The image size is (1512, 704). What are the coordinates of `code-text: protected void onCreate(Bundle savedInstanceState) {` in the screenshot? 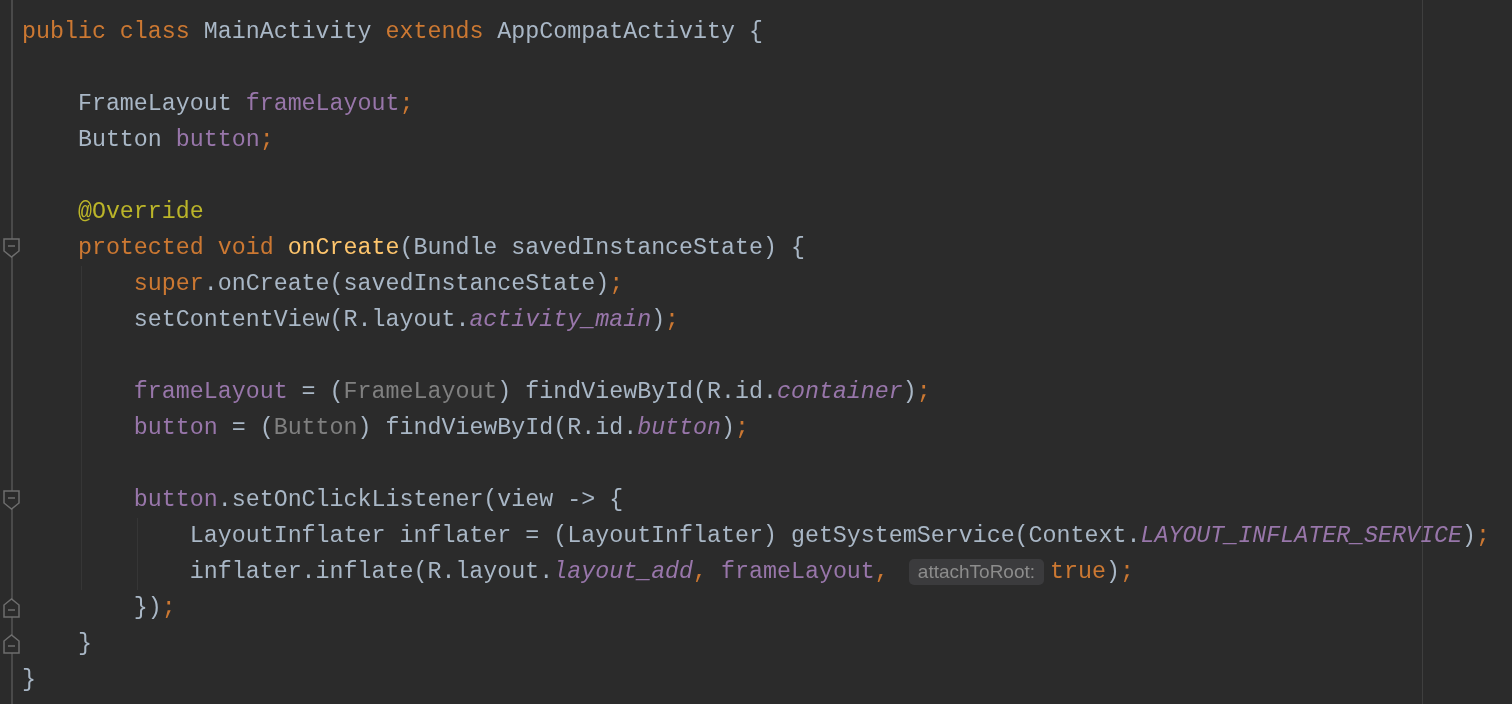 It's located at (440, 248).